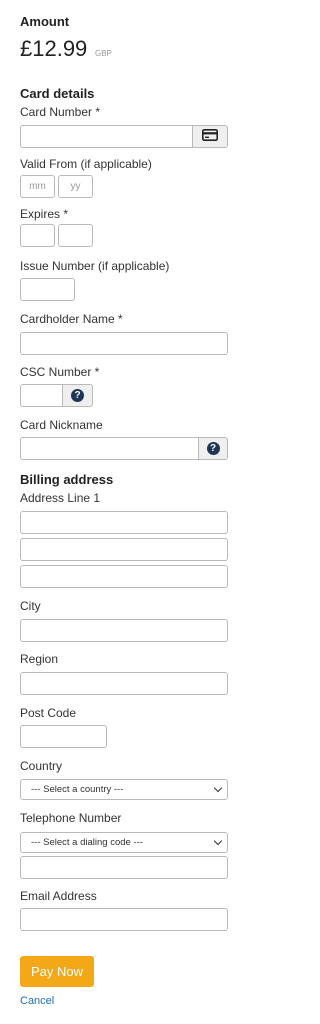 Image resolution: width=320 pixels, height=1024 pixels. What do you see at coordinates (75, 235) in the screenshot?
I see `expires-year-input` at bounding box center [75, 235].